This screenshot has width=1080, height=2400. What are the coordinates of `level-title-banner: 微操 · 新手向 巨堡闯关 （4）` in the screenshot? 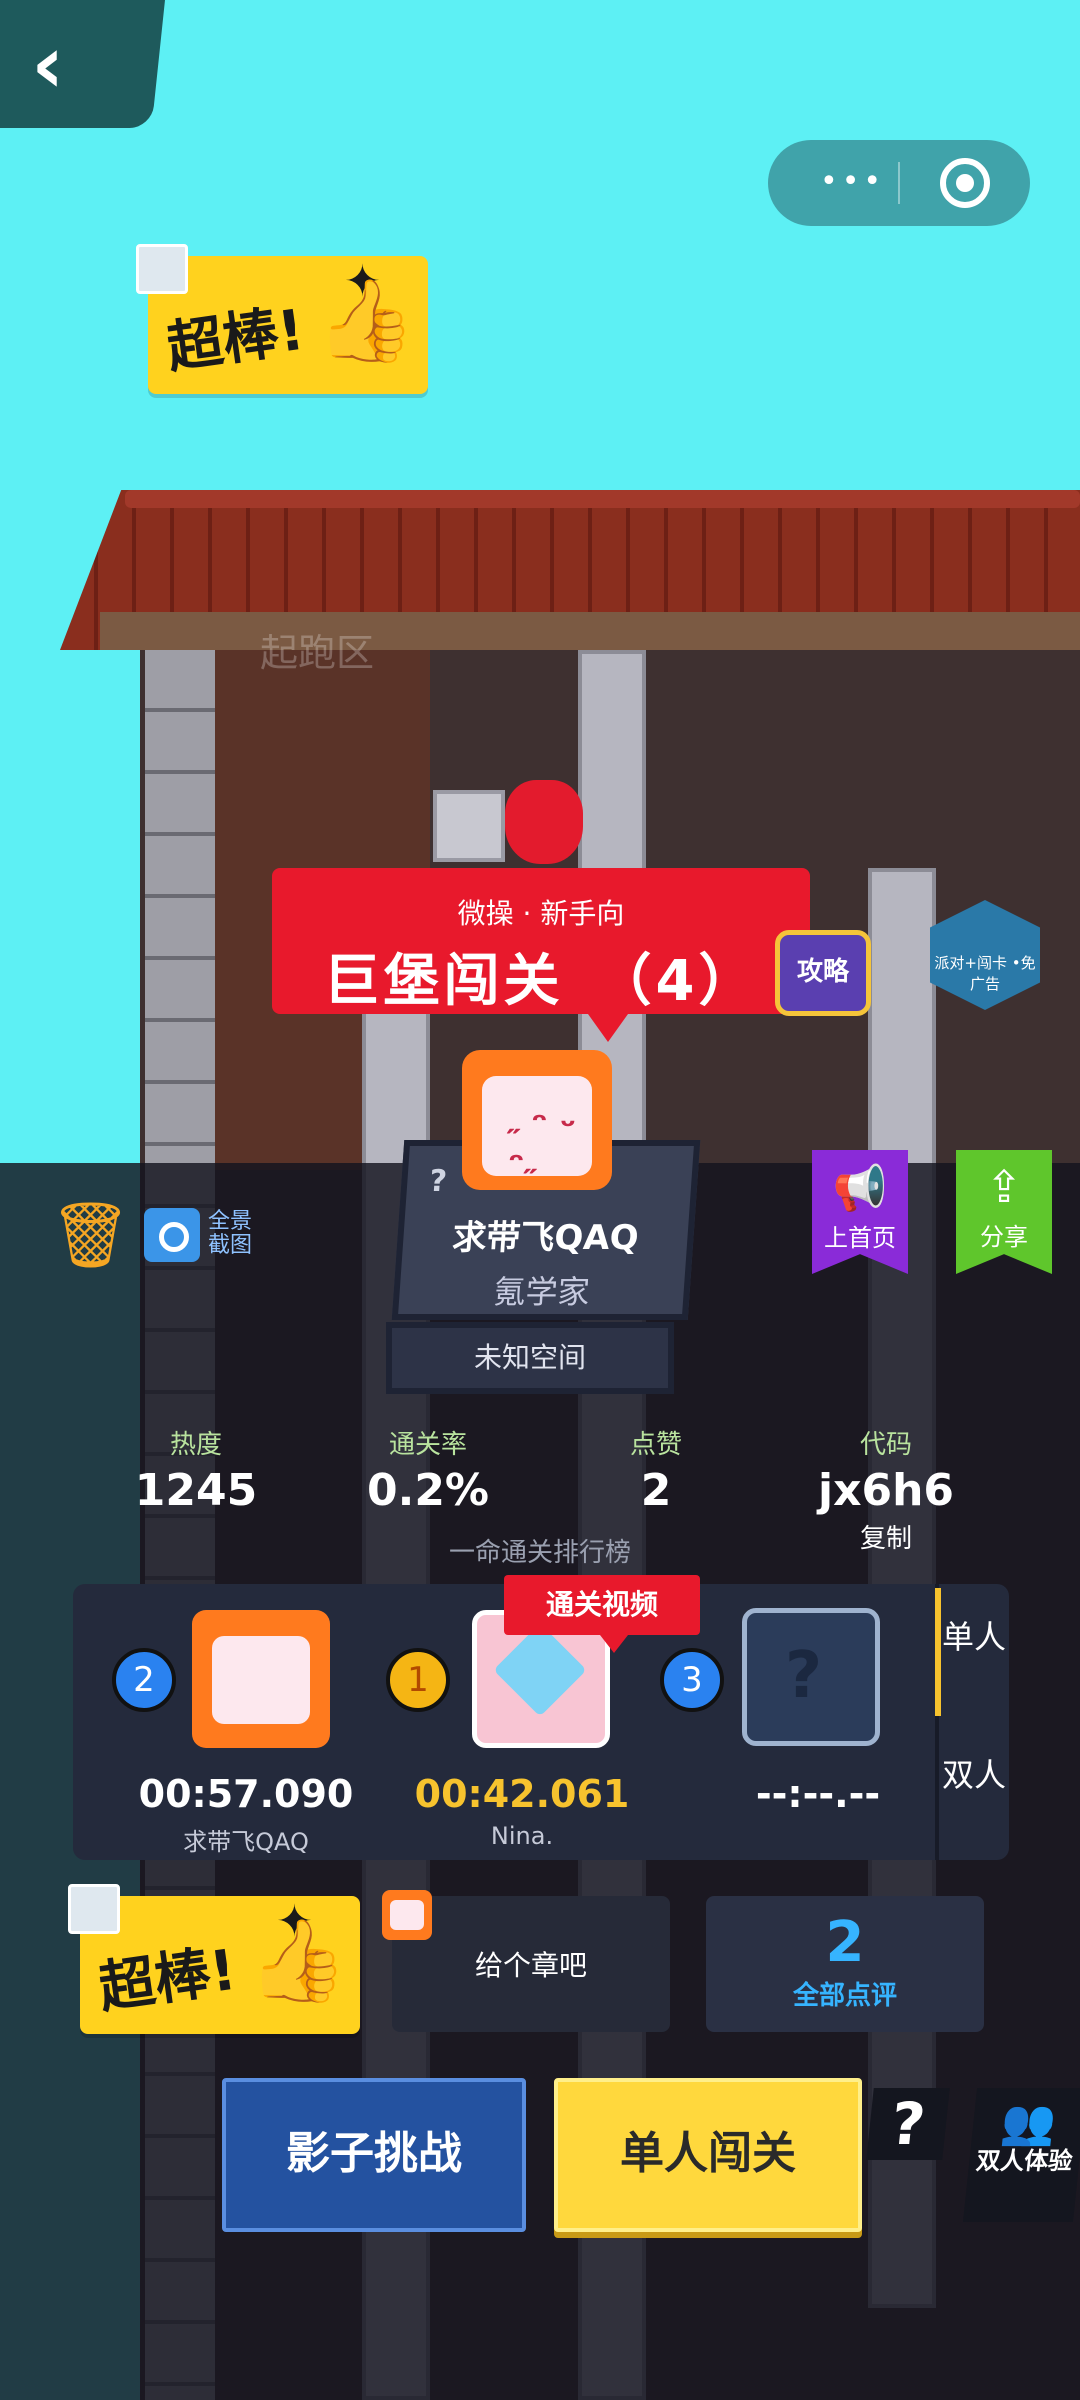 It's located at (541, 955).